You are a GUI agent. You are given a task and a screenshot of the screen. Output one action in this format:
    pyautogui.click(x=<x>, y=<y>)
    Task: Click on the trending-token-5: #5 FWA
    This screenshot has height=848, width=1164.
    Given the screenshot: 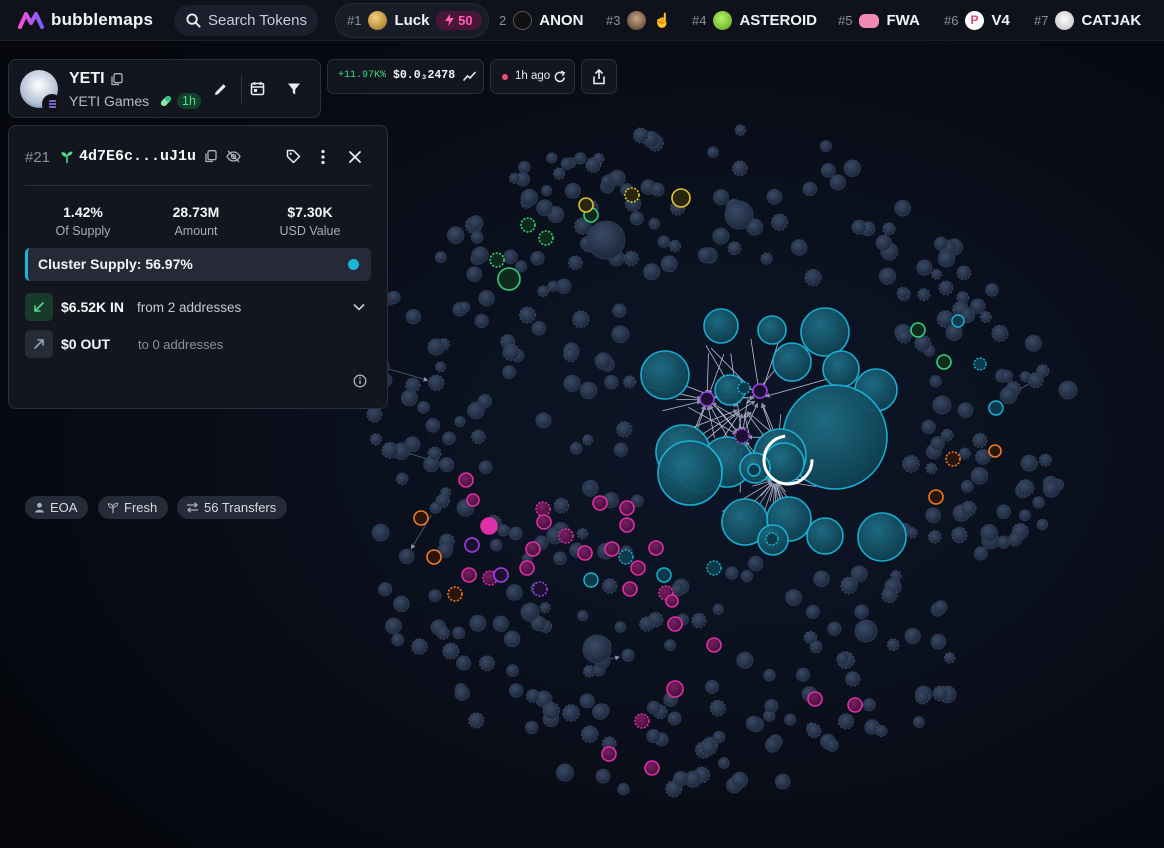 What is the action you would take?
    pyautogui.click(x=879, y=20)
    